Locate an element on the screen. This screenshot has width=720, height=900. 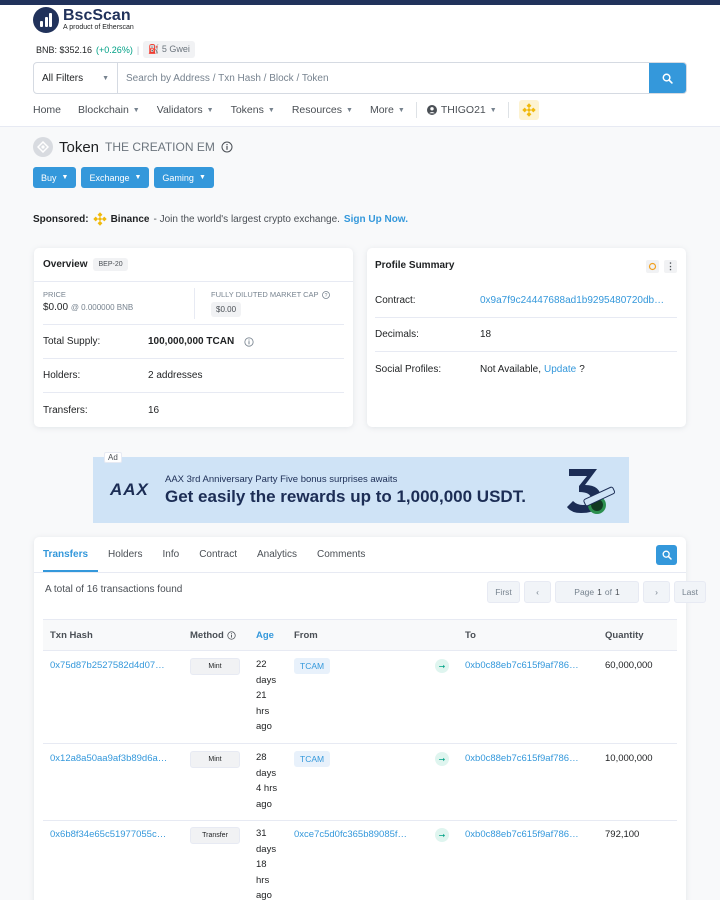
method-badge: Transfer is located at coordinates (215, 835).